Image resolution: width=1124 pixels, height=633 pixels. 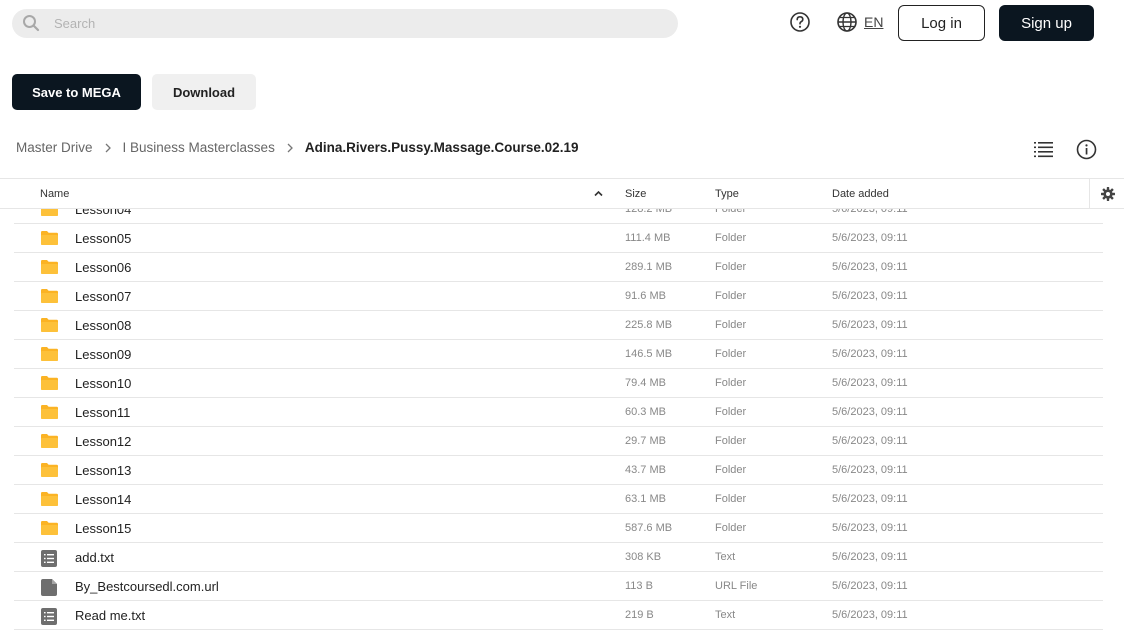 What do you see at coordinates (558, 354) in the screenshot?
I see `file-row: Lesson09 146.5 MB Folder 5/6/2023, 09:11` at bounding box center [558, 354].